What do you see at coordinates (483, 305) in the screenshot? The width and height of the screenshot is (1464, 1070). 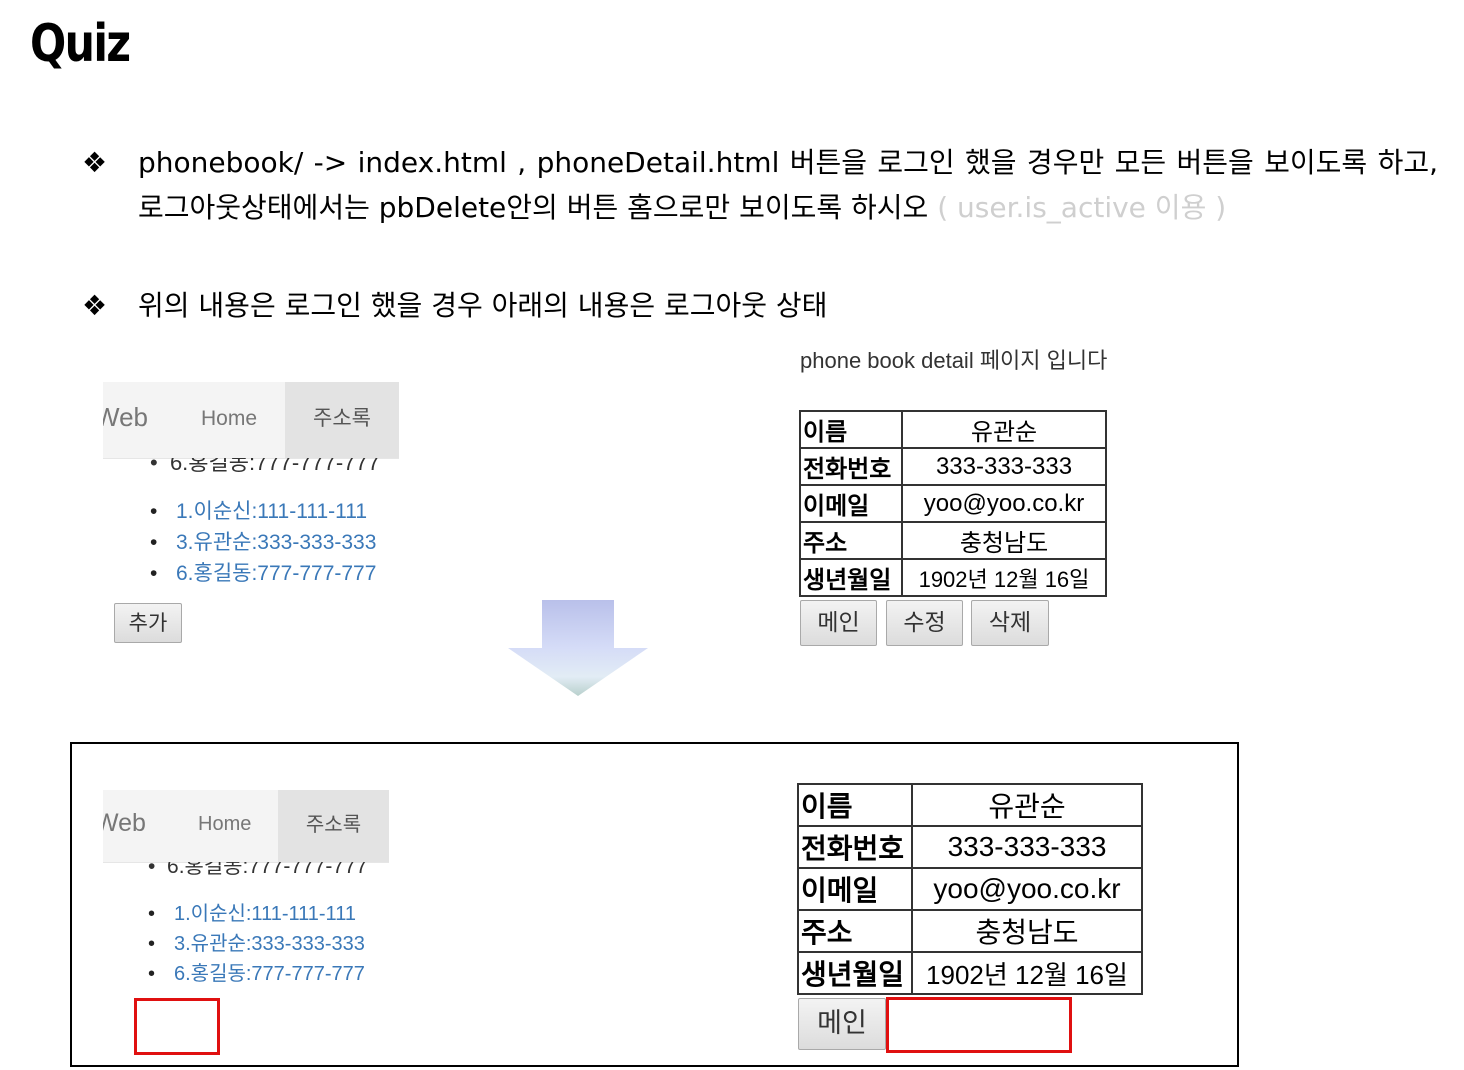 I see `bullet-2-text: 위의 내용은 로그인 했을 경우 아래의 내용은 로그아웃 상태` at bounding box center [483, 305].